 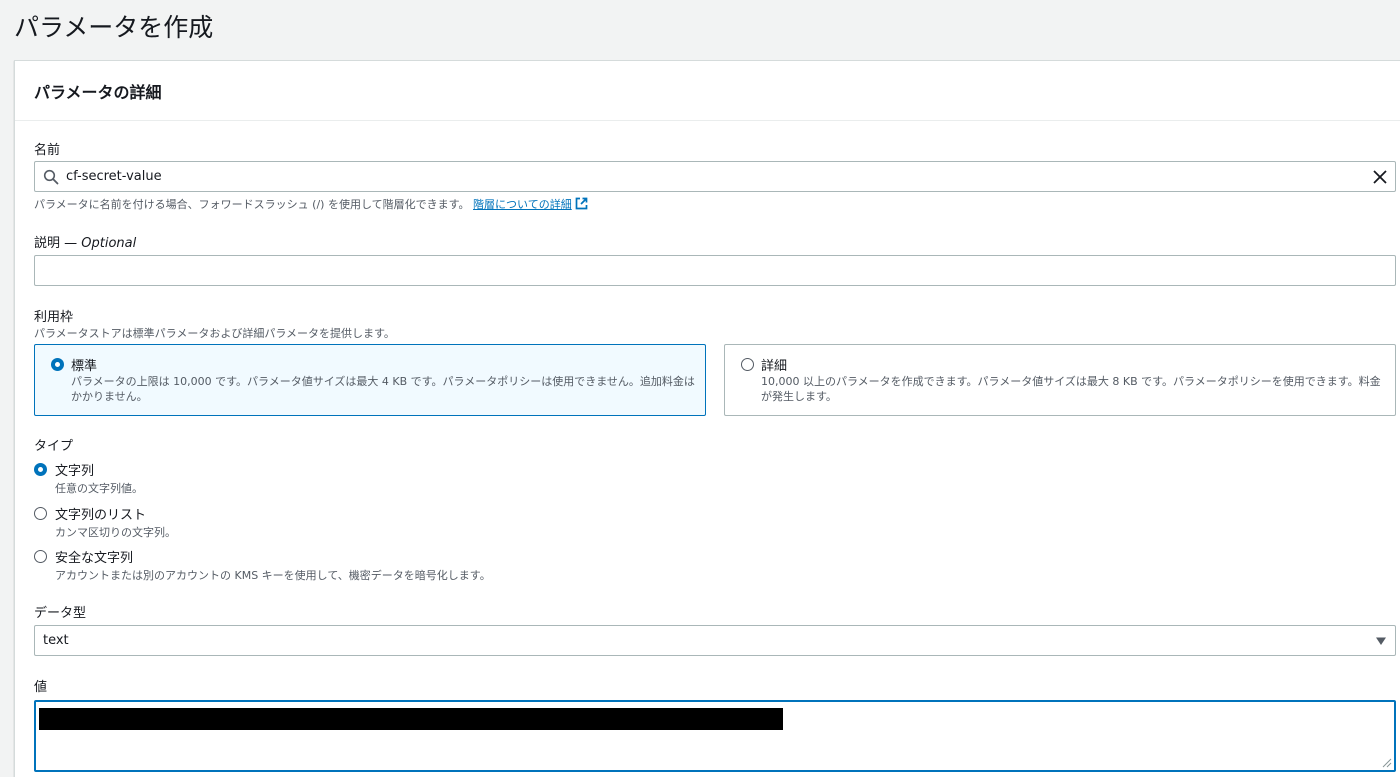 What do you see at coordinates (84, 366) in the screenshot?
I see `tier-standard-label: 標準` at bounding box center [84, 366].